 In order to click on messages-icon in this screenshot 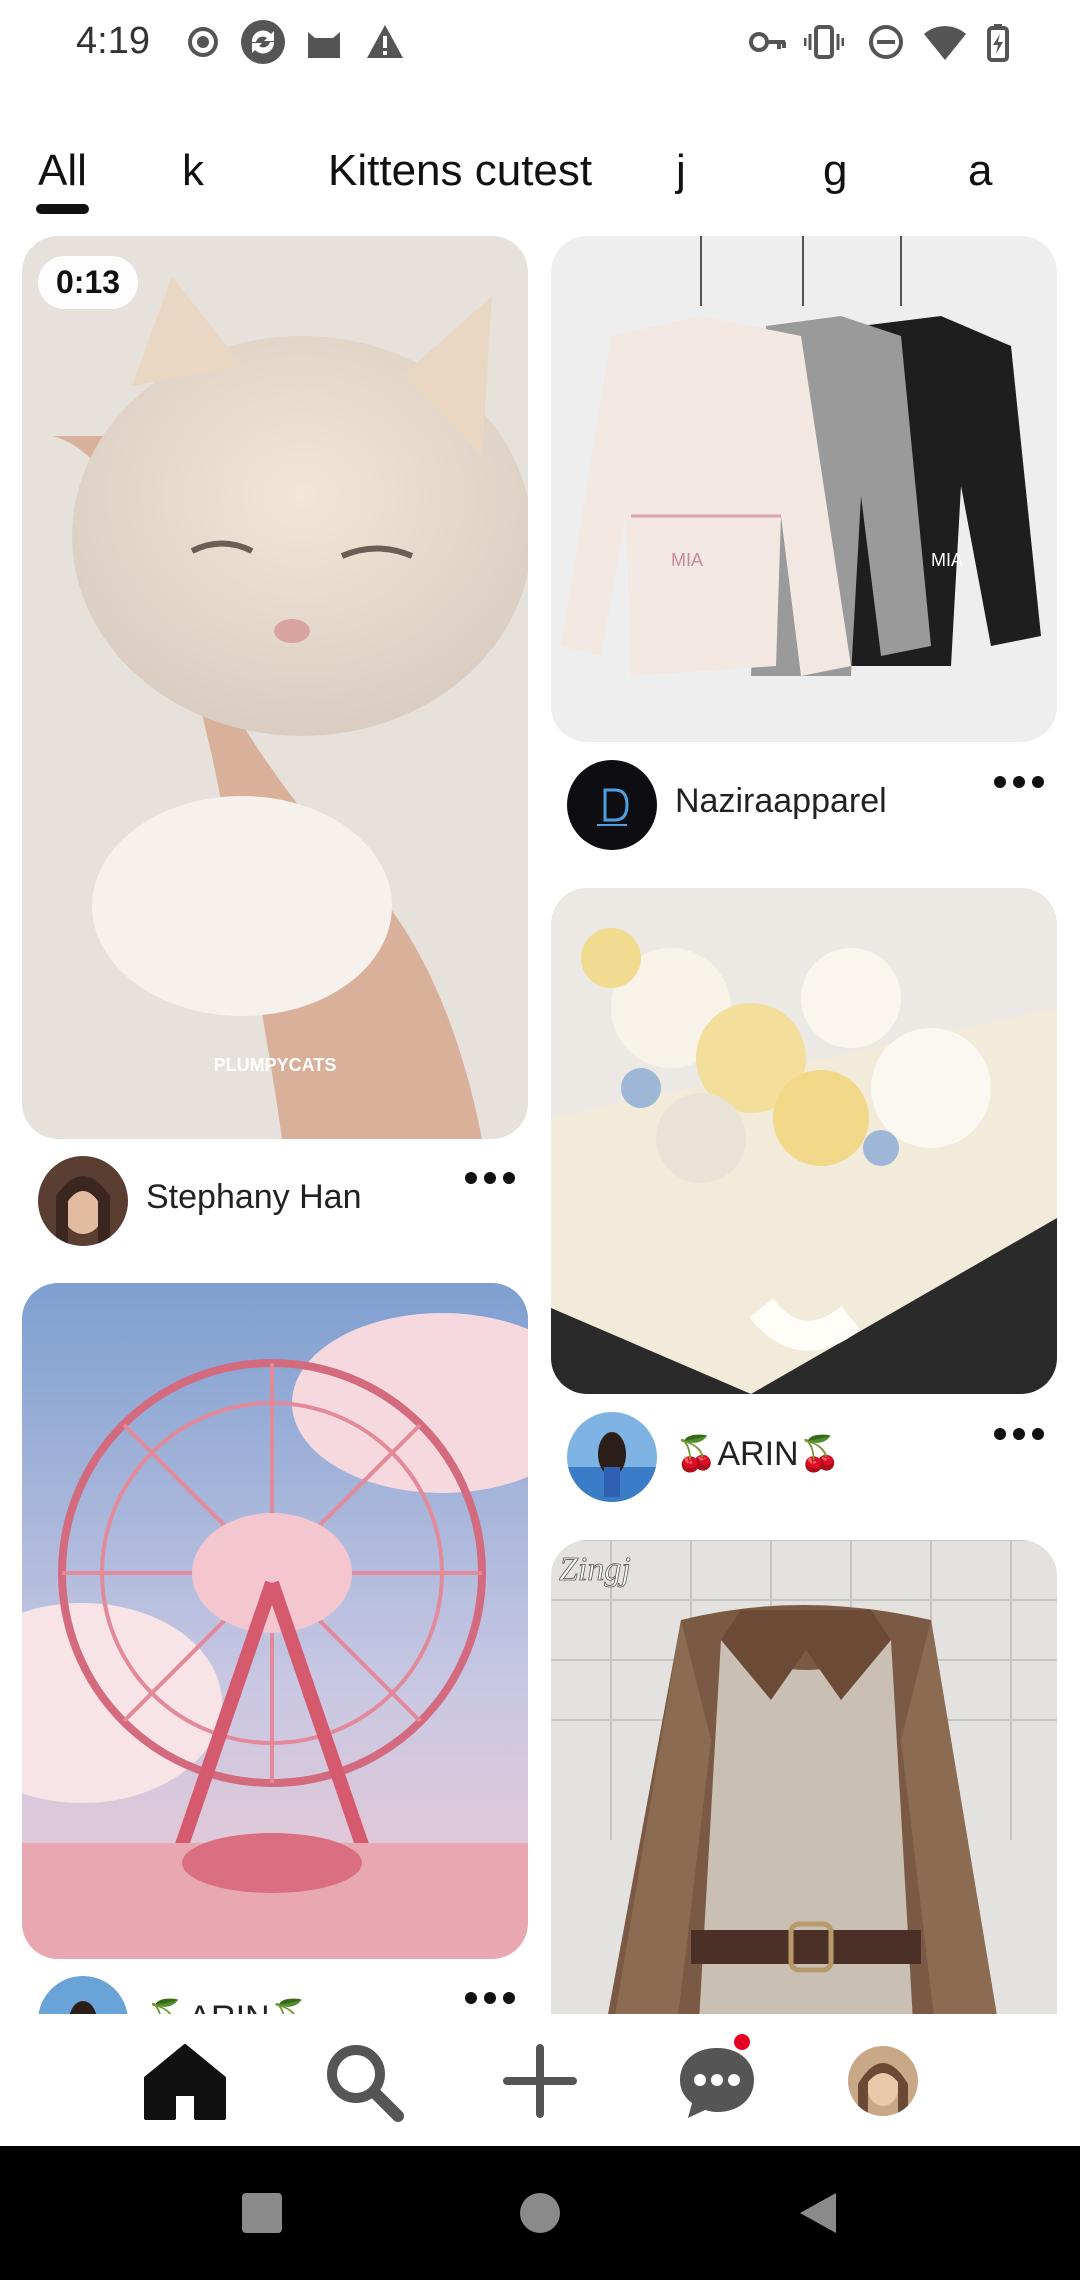, I will do `click(717, 2083)`.